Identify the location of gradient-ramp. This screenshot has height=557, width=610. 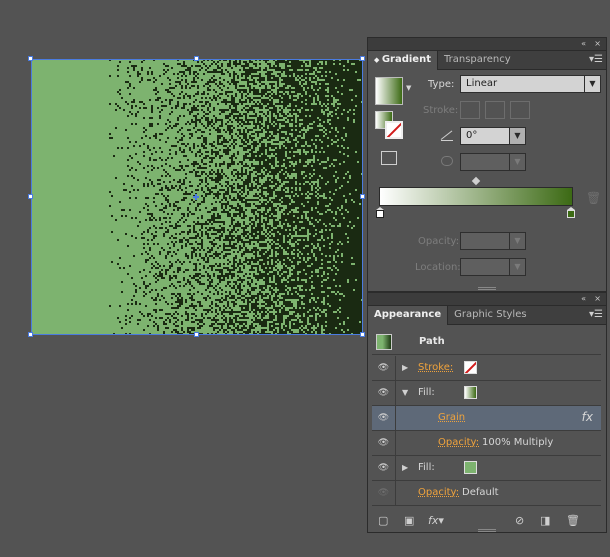
(476, 196).